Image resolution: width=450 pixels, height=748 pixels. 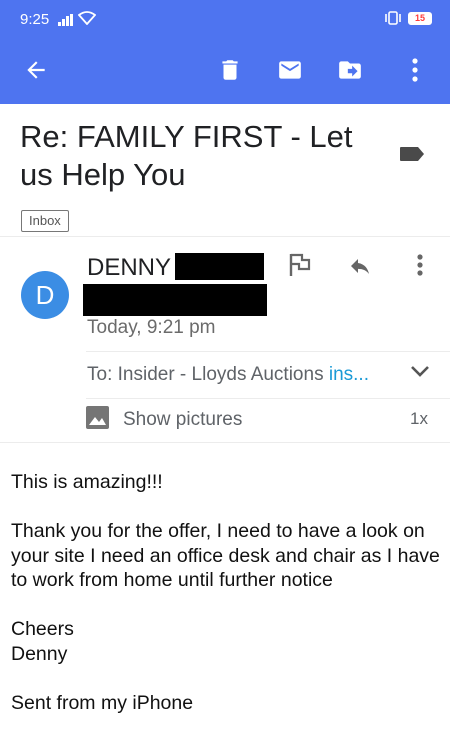 I want to click on status-bar: 9:25 15, so click(x=225, y=18).